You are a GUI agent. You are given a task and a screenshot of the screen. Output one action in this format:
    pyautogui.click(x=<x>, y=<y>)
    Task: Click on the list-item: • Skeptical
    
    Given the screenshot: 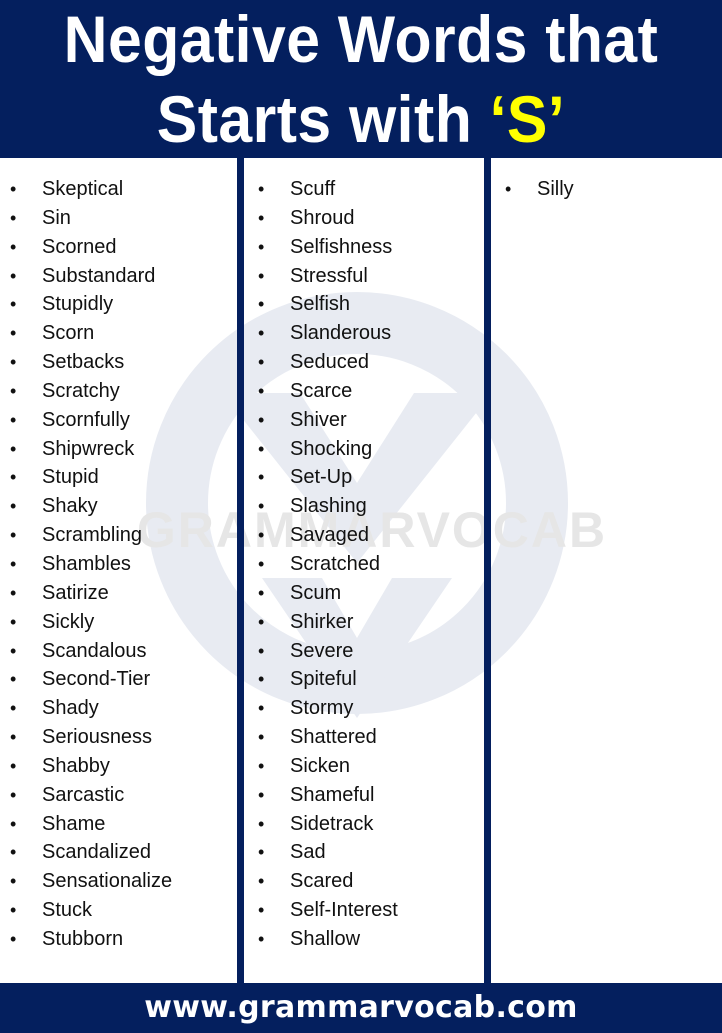 What is the action you would take?
    pyautogui.click(x=90, y=189)
    